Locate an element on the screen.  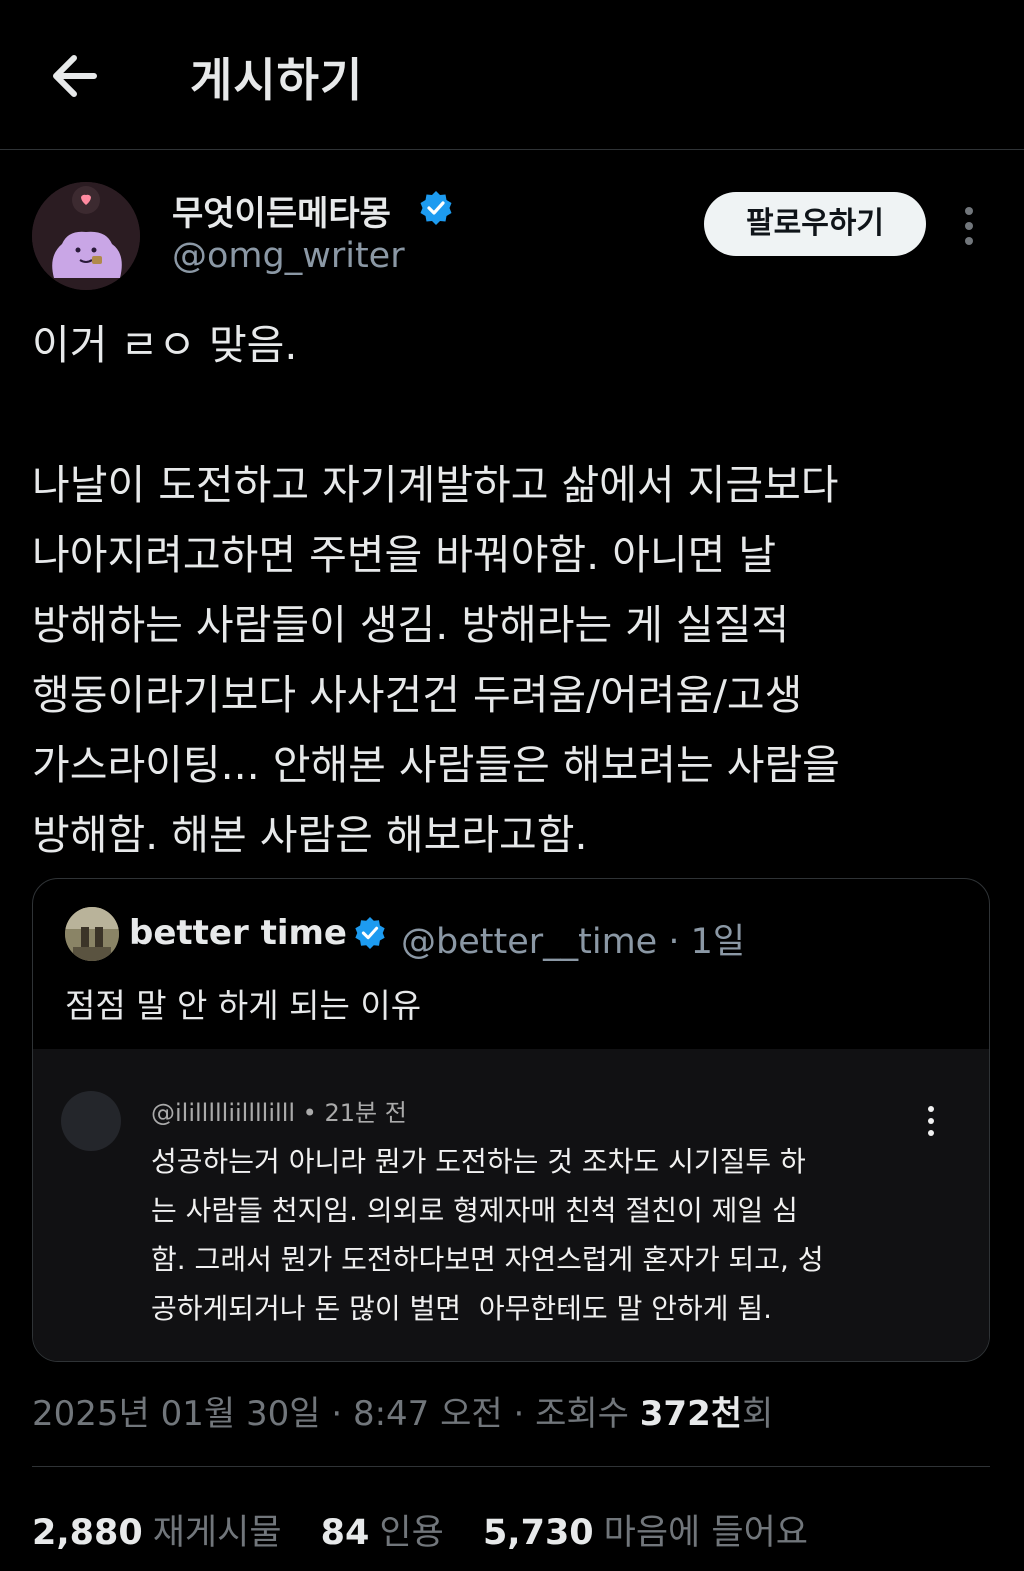
quoted-author-avatar is located at coordinates (92, 934).